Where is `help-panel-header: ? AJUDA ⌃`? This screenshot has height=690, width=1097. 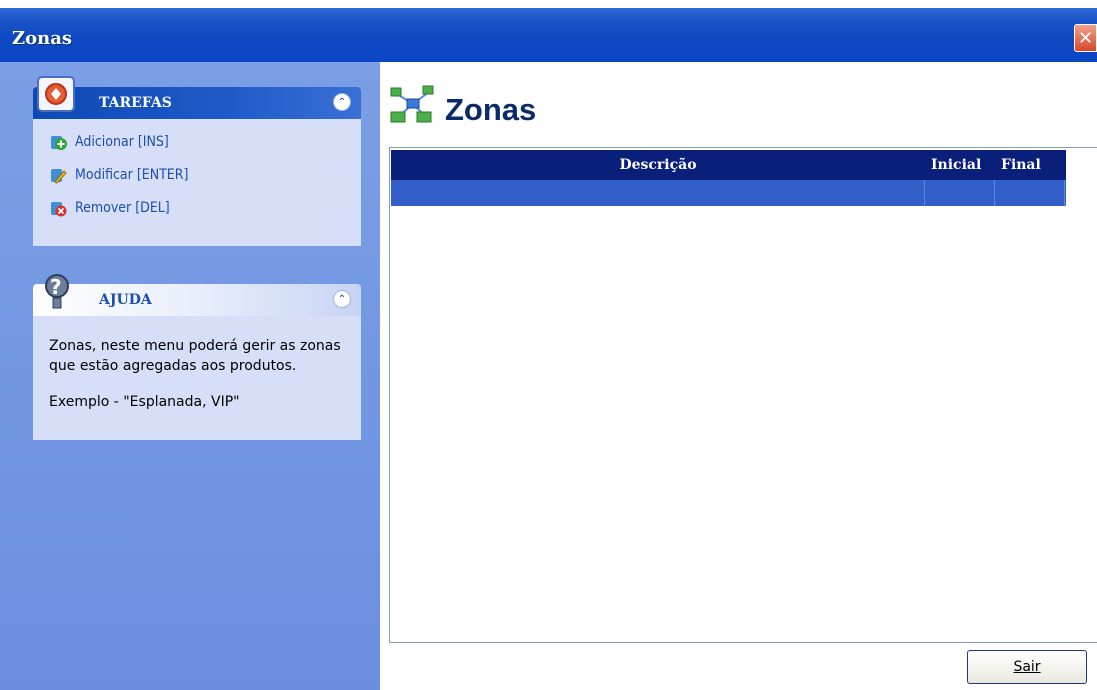
help-panel-header: ? AJUDA ⌃ is located at coordinates (197, 295).